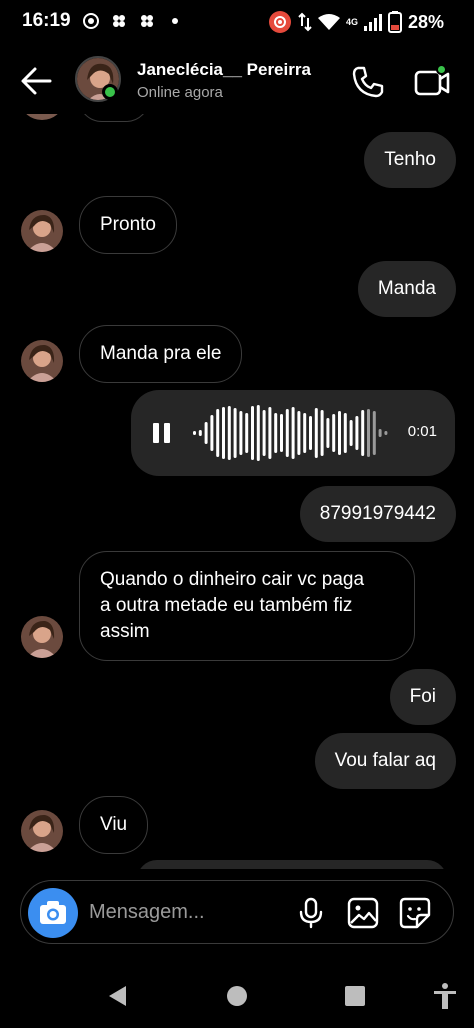  Describe the element at coordinates (180, 92) in the screenshot. I see `contact-status: Online agora` at that location.